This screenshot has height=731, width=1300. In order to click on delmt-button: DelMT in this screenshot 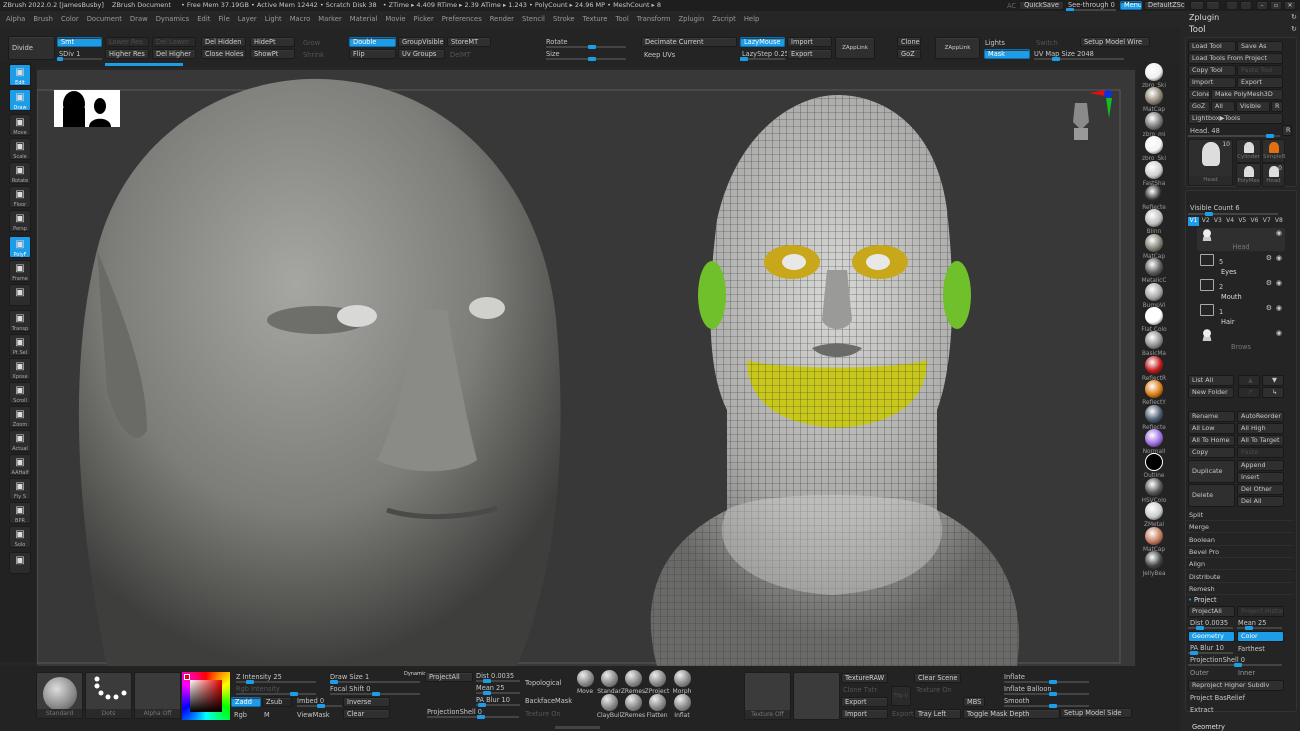, I will do `click(460, 55)`.